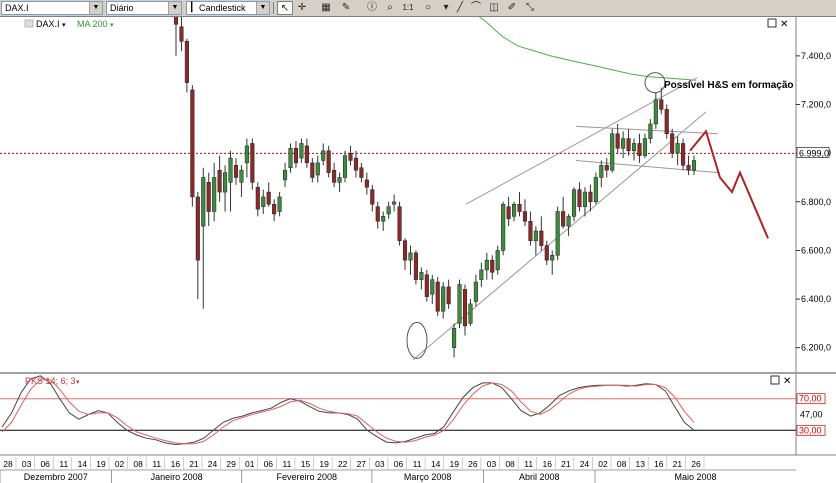 This screenshot has width=836, height=483. I want to click on cursor-arrow-icon: ↖, so click(285, 8).